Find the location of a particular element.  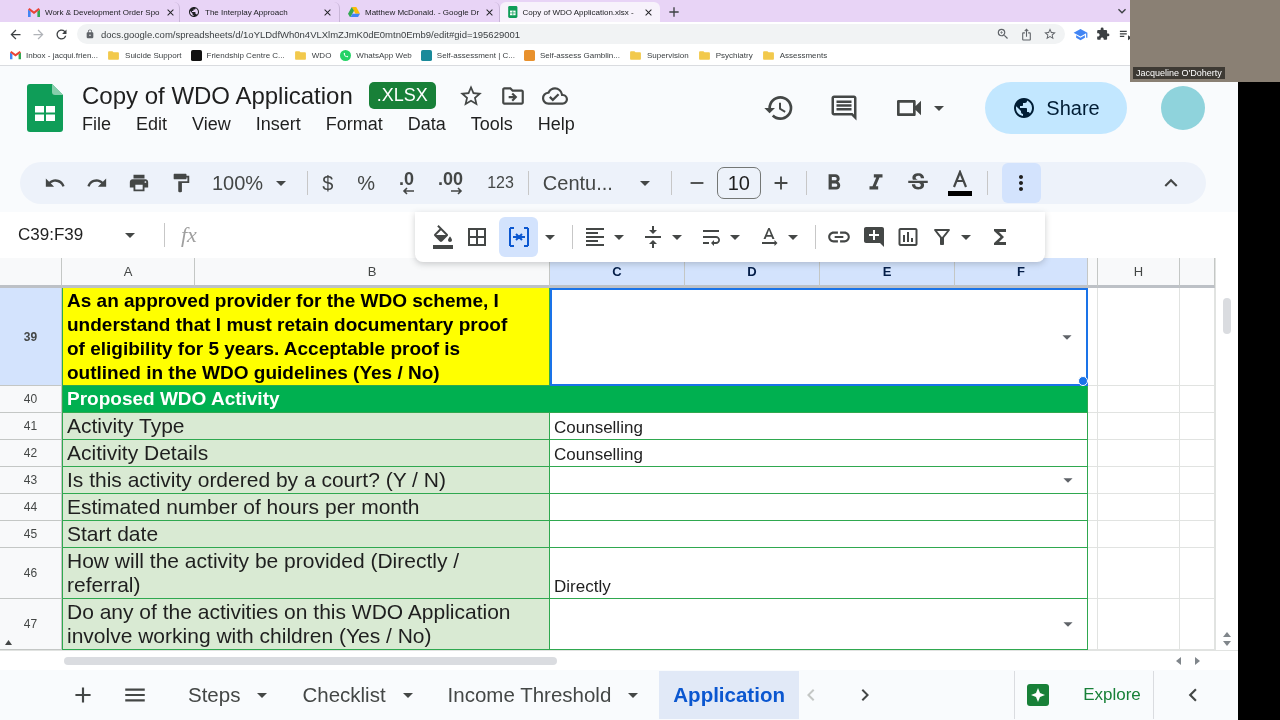

mail-icon is located at coordinates (34, 12).